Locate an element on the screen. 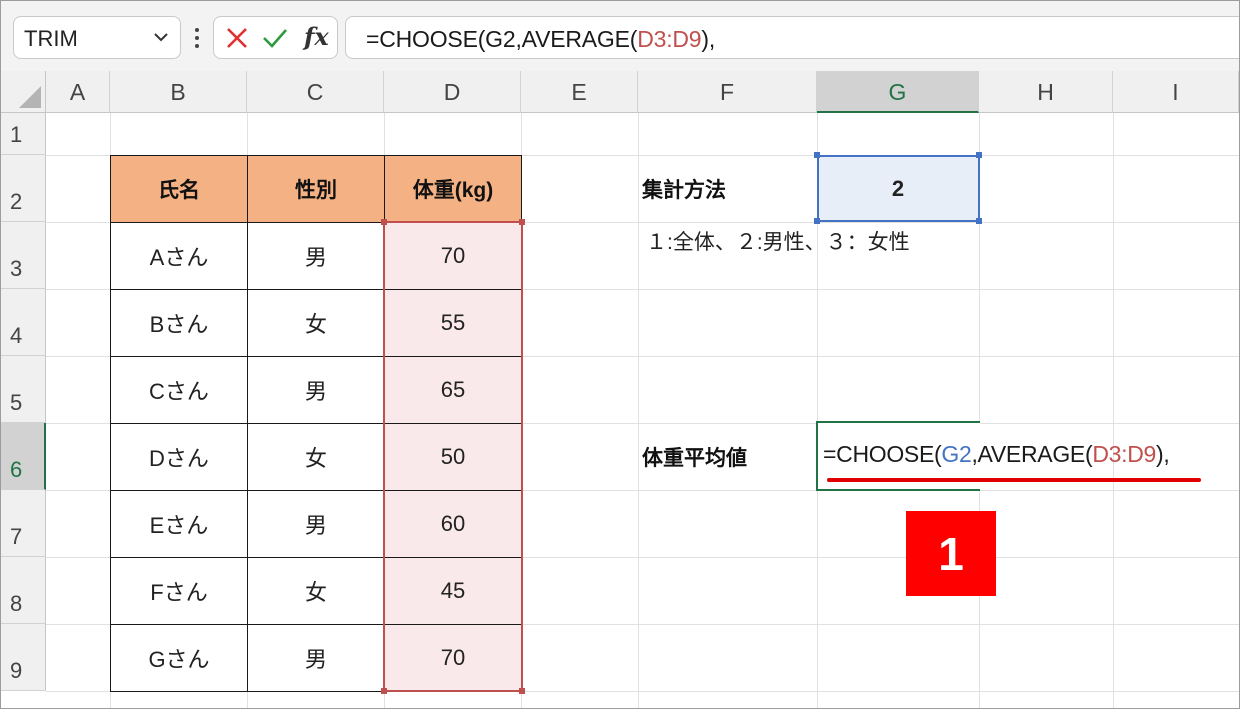 Image resolution: width=1240 pixels, height=709 pixels. row-header-7: 7 is located at coordinates (23, 523).